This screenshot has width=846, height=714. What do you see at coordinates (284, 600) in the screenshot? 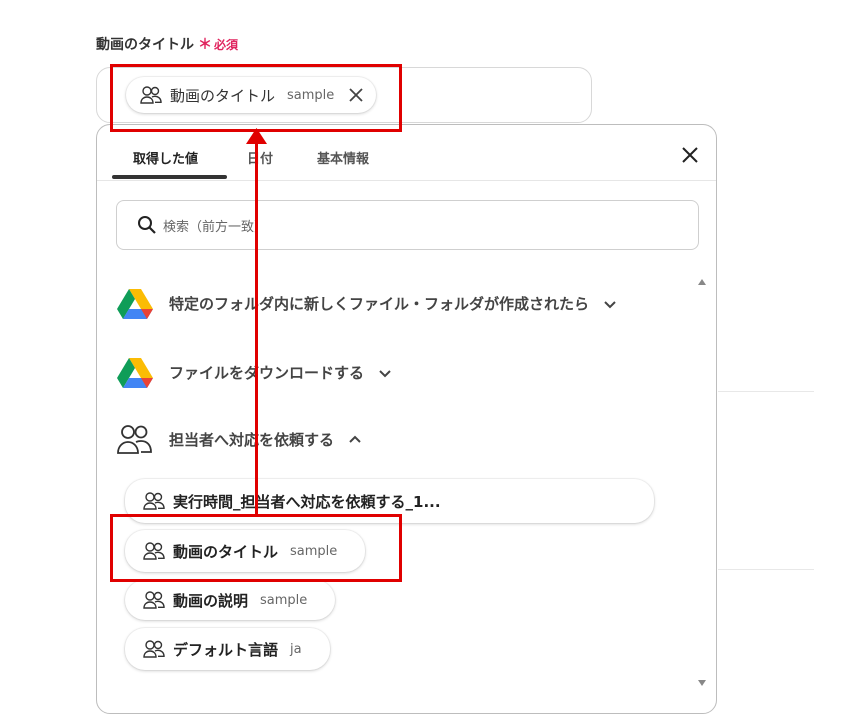
I see `item-value: sample` at bounding box center [284, 600].